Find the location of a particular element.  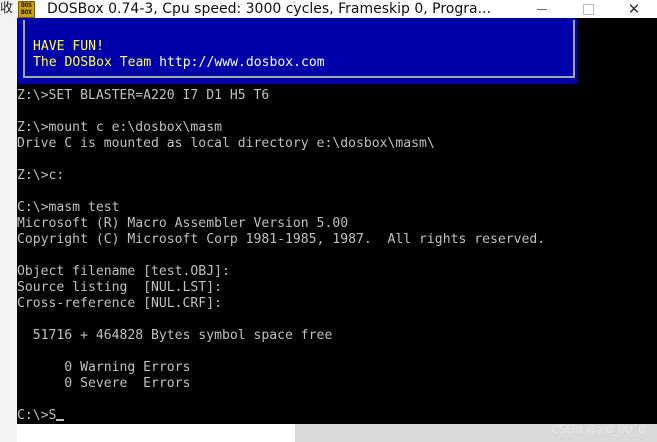

console-line: Z:\>c: is located at coordinates (41, 175).